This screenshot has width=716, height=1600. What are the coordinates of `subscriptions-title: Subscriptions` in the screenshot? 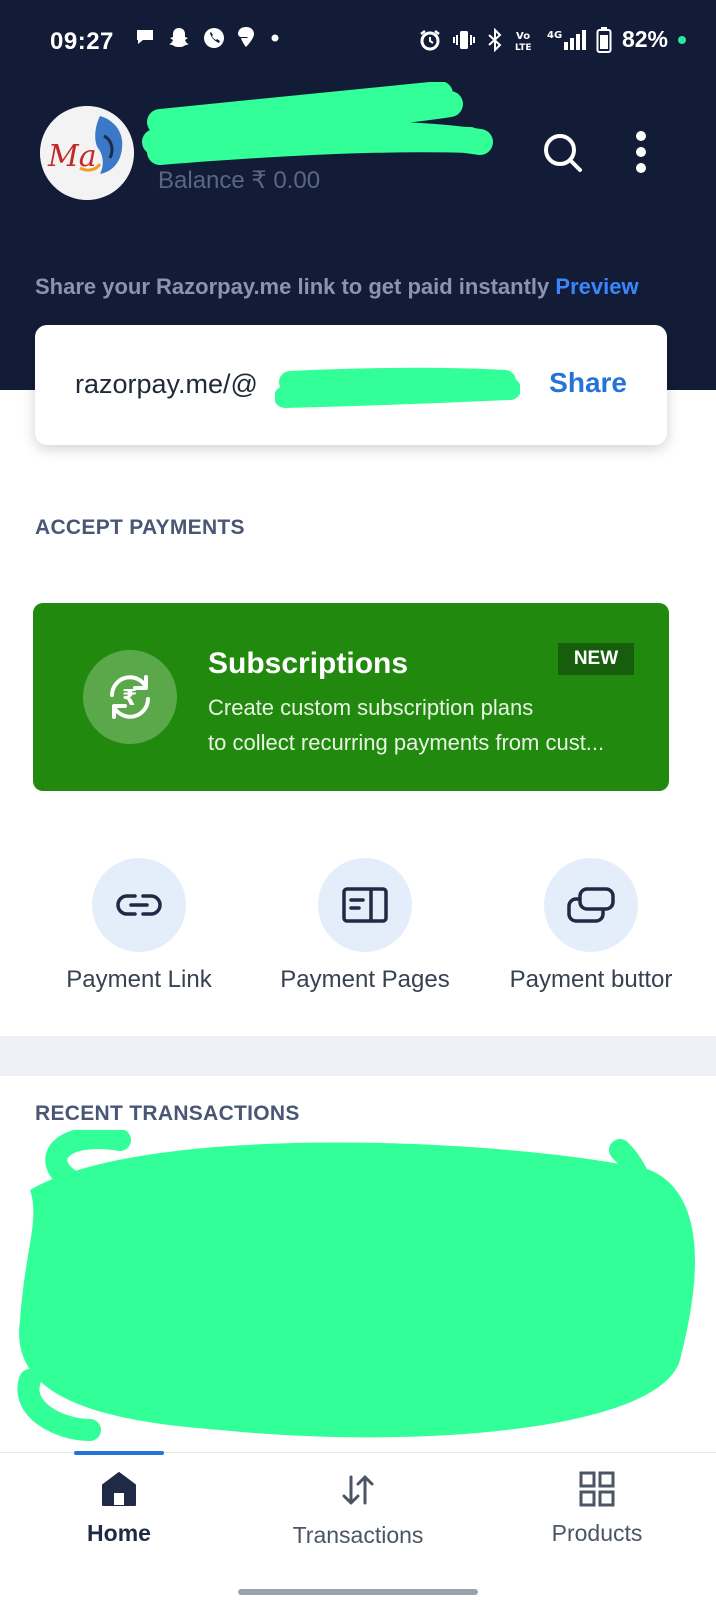 It's located at (308, 663).